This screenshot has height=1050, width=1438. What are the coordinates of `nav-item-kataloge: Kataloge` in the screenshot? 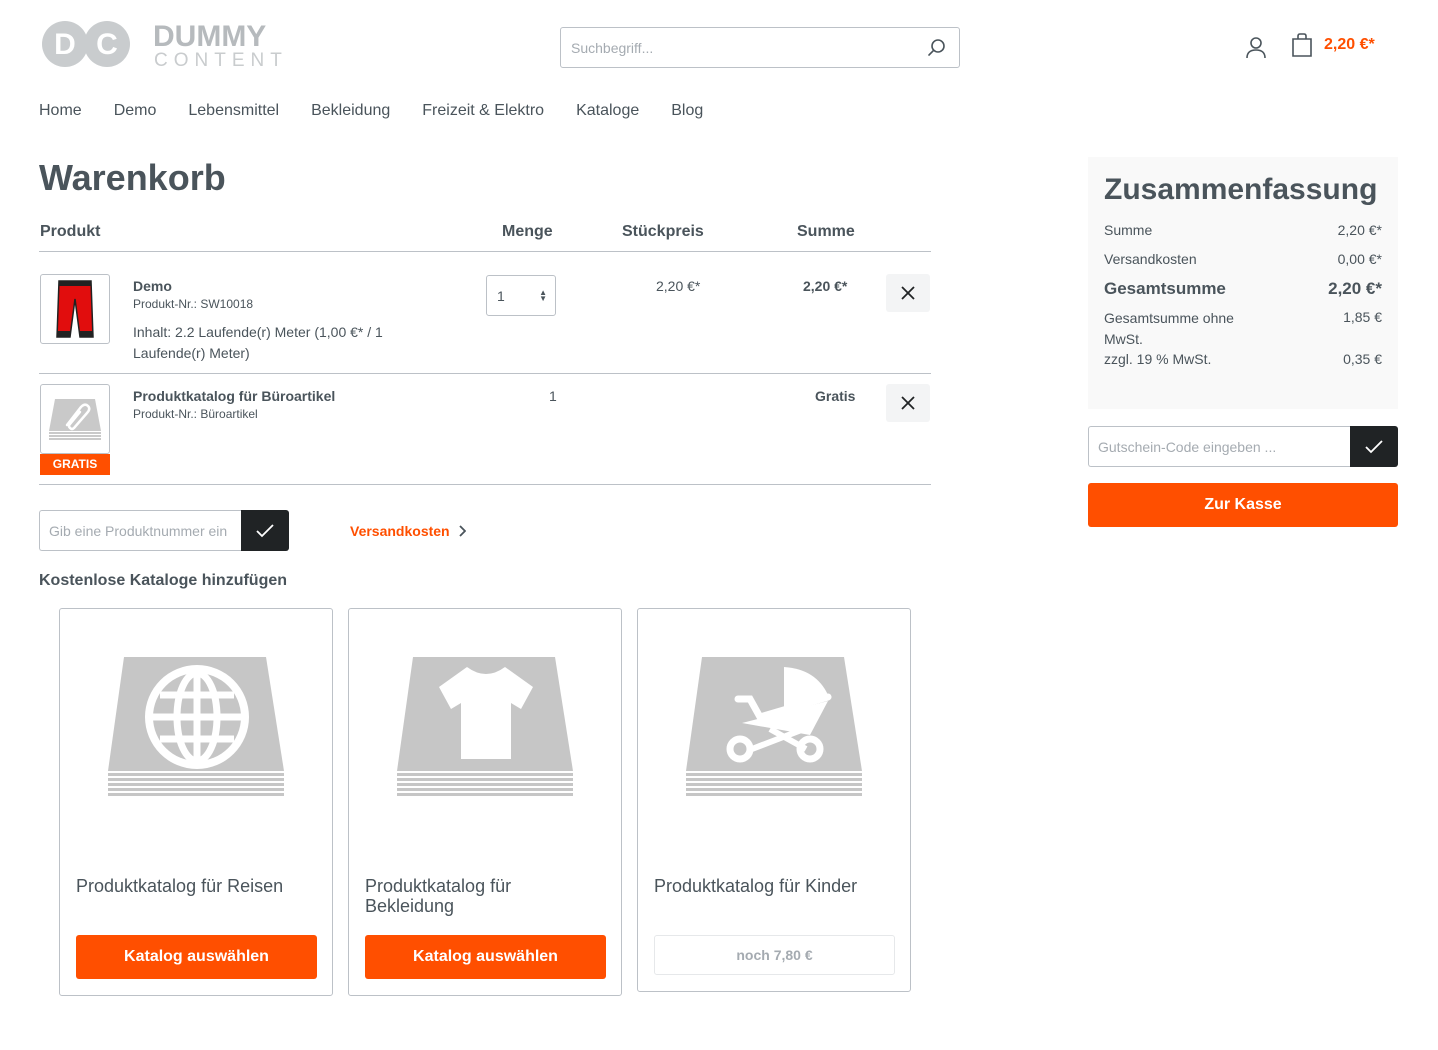 It's located at (607, 111).